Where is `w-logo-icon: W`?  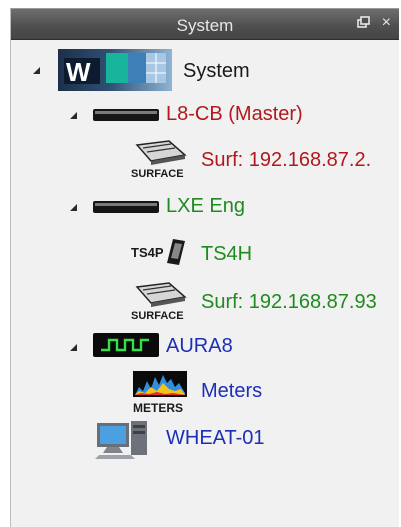 w-logo-icon: W is located at coordinates (115, 70).